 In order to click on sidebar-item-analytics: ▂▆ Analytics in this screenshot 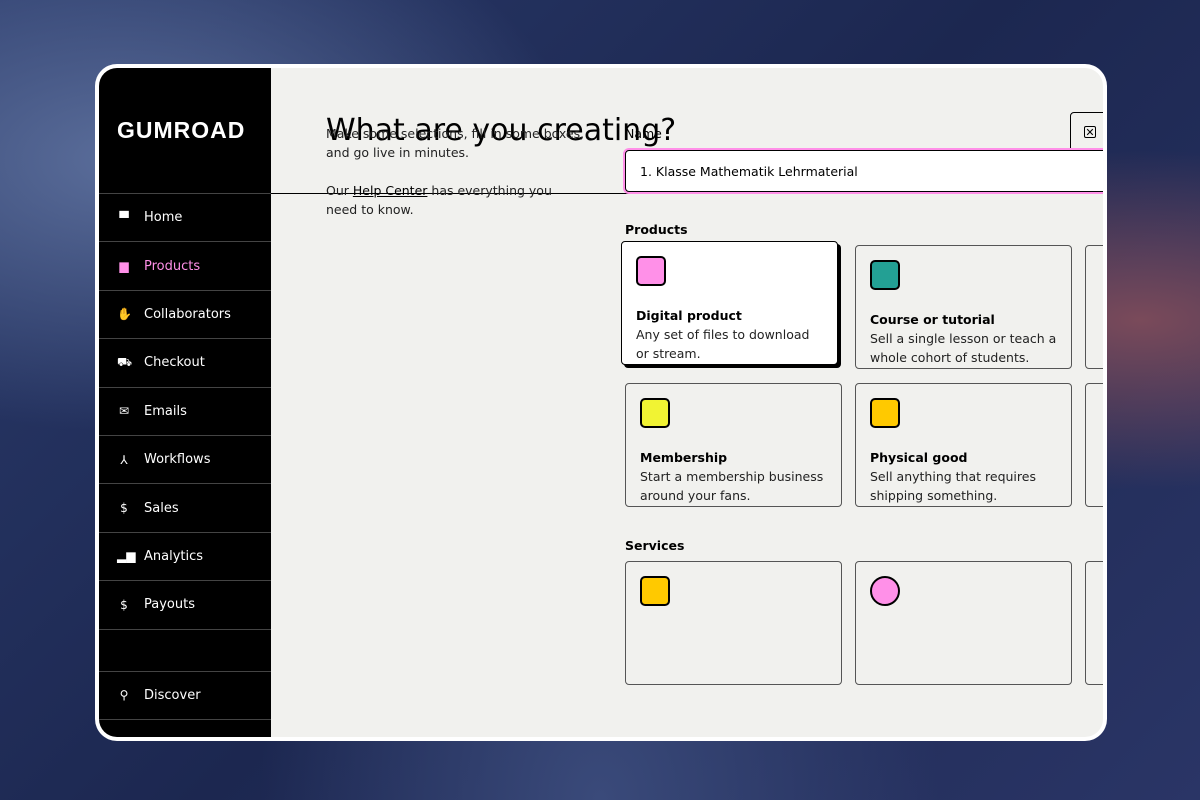, I will do `click(185, 557)`.